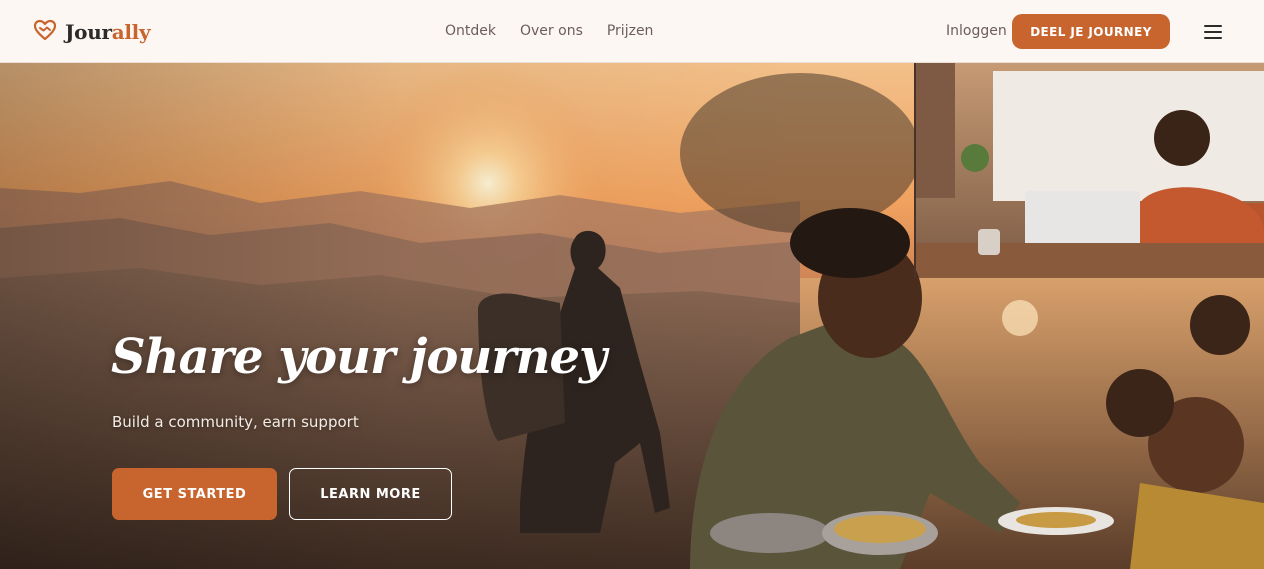 The height and width of the screenshot is (569, 1264). I want to click on brand-name-prefix: Jour, so click(88, 32).